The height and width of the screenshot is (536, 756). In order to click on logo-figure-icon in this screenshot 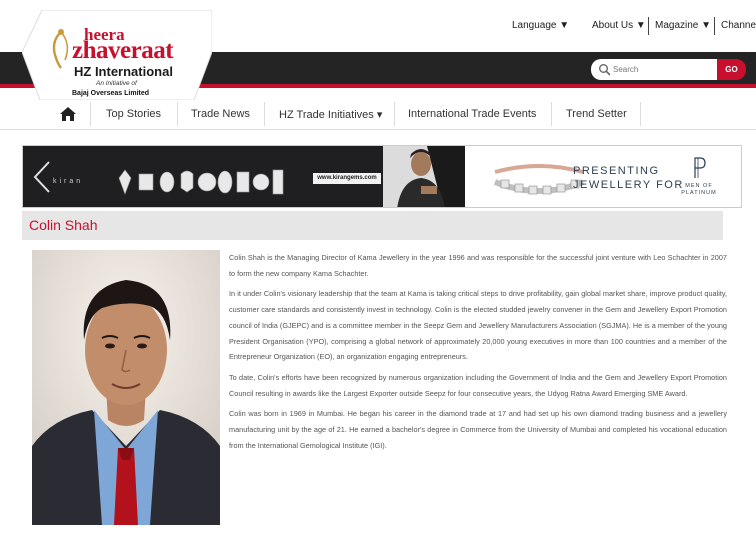, I will do `click(60, 49)`.